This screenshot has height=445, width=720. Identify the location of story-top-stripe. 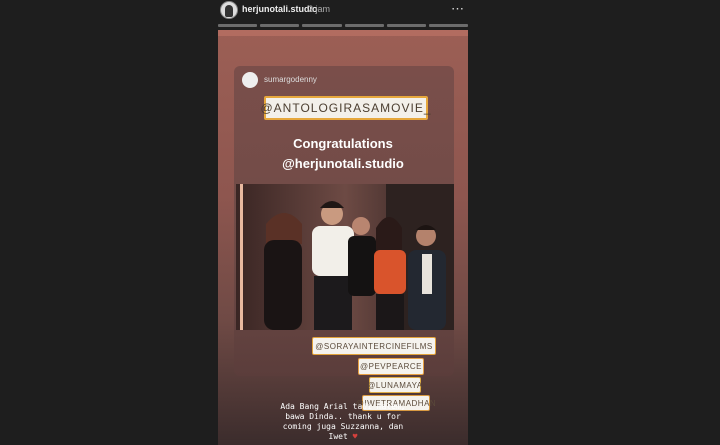
(343, 33).